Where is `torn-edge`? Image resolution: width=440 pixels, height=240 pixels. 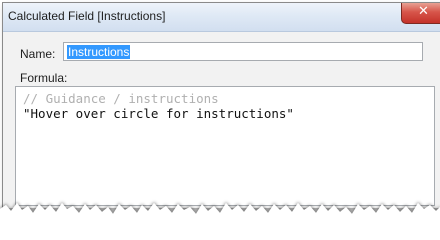
torn-edge is located at coordinates (220, 218).